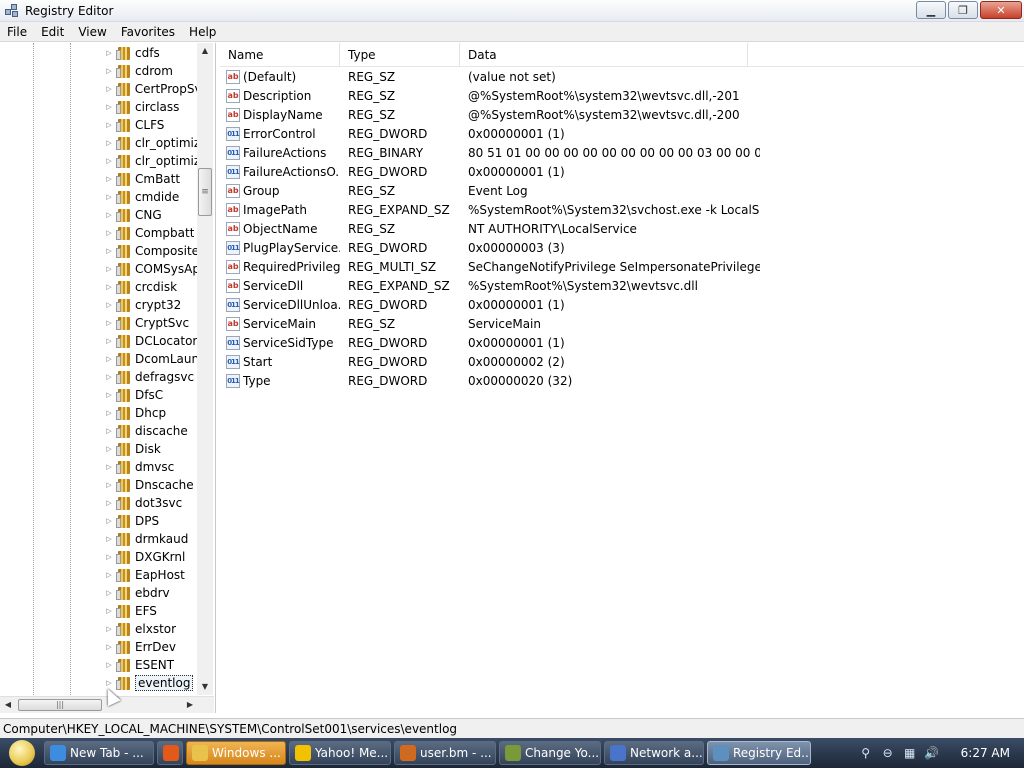 This screenshot has height=768, width=1024. I want to click on tree-item: ▷ eventlog, so click(152, 683).